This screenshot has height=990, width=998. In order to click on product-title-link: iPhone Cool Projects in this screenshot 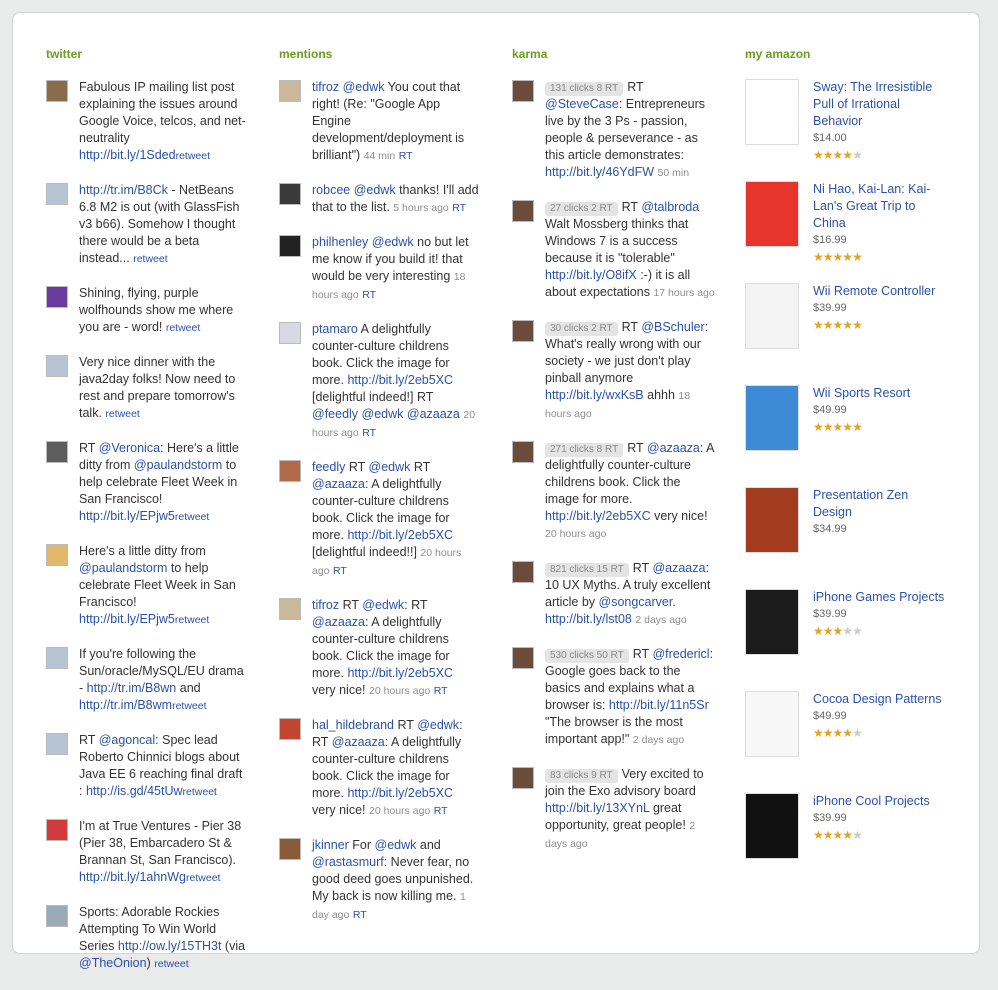, I will do `click(871, 801)`.